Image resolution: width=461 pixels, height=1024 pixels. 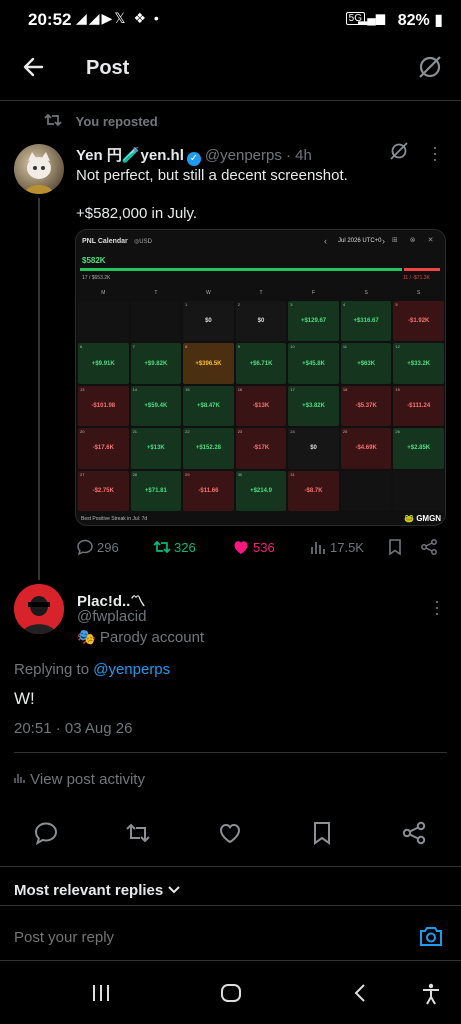 What do you see at coordinates (116, 121) in the screenshot?
I see `repost-indicator-label: You reposted` at bounding box center [116, 121].